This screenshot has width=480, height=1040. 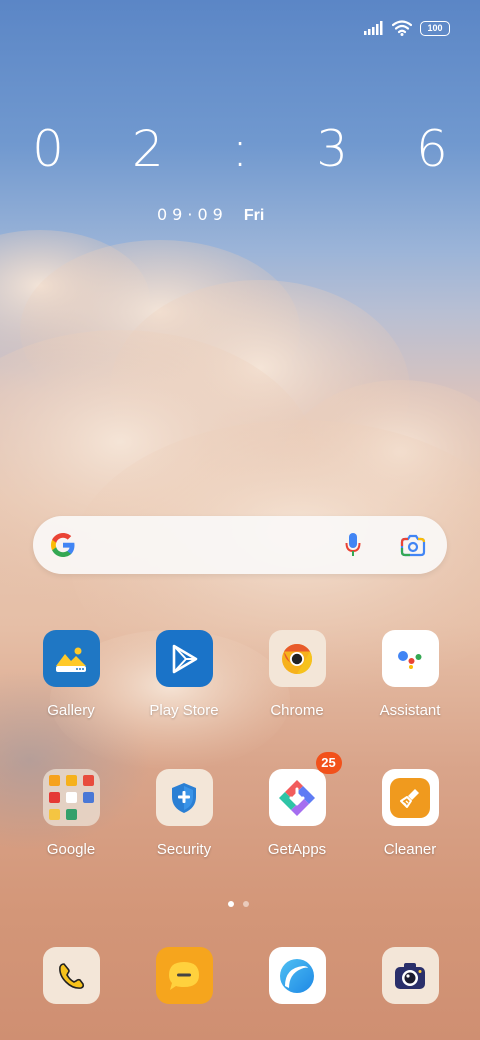 I want to click on app-label: Assistant, so click(x=410, y=710).